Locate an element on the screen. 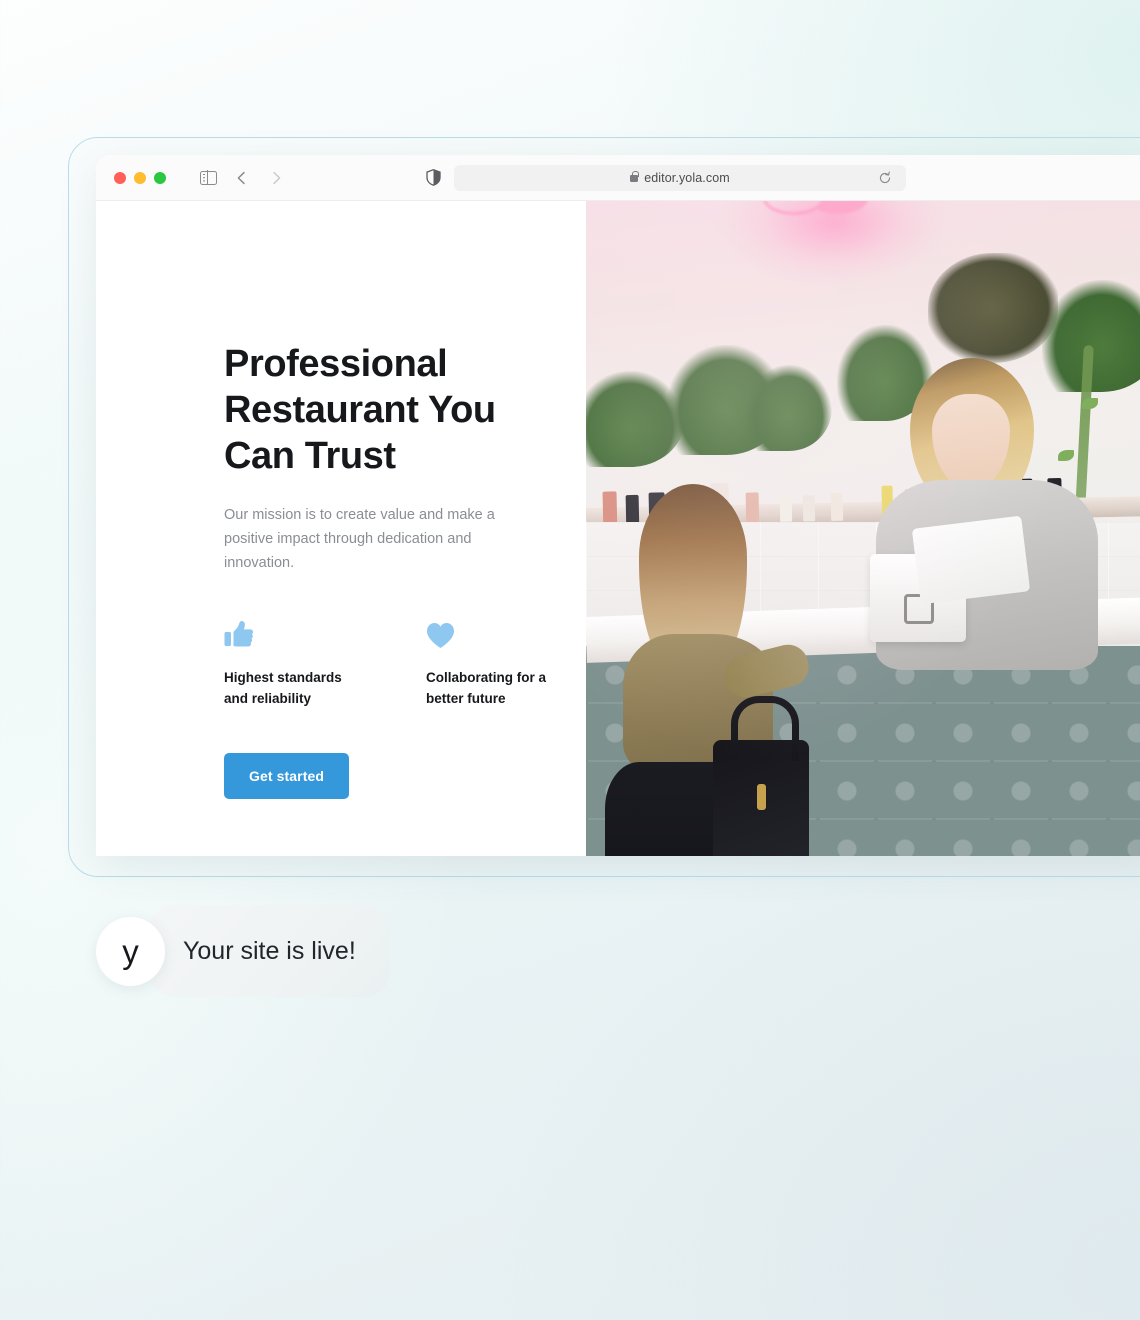  staff-person is located at coordinates (990, 548).